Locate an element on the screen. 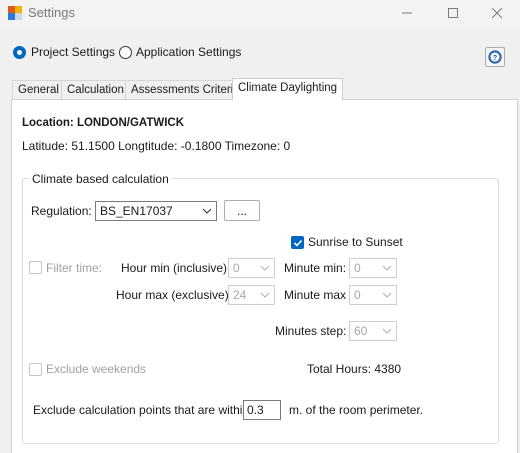 This screenshot has height=453, width=520. close-button is located at coordinates (497, 13).